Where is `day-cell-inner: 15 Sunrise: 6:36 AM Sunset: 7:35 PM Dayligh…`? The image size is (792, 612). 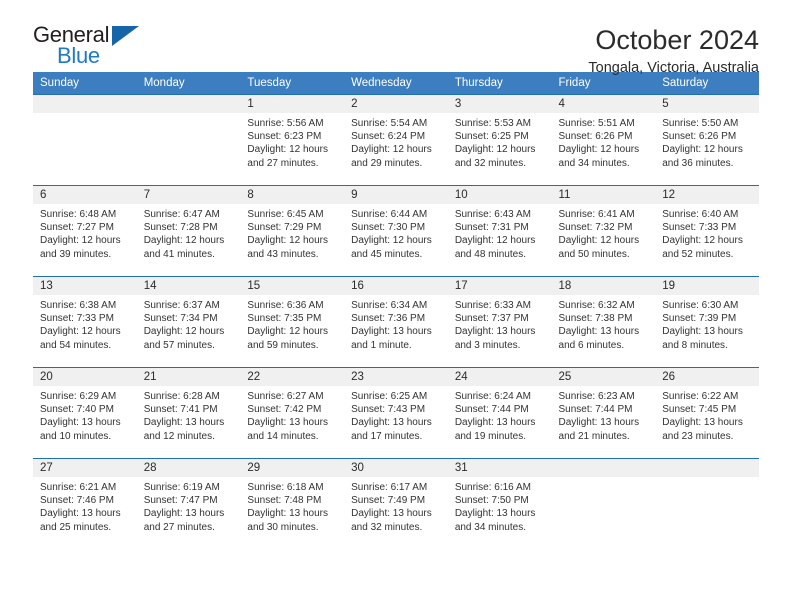
day-cell-inner: 15 Sunrise: 6:36 AM Sunset: 7:35 PM Dayligh… is located at coordinates (292, 322).